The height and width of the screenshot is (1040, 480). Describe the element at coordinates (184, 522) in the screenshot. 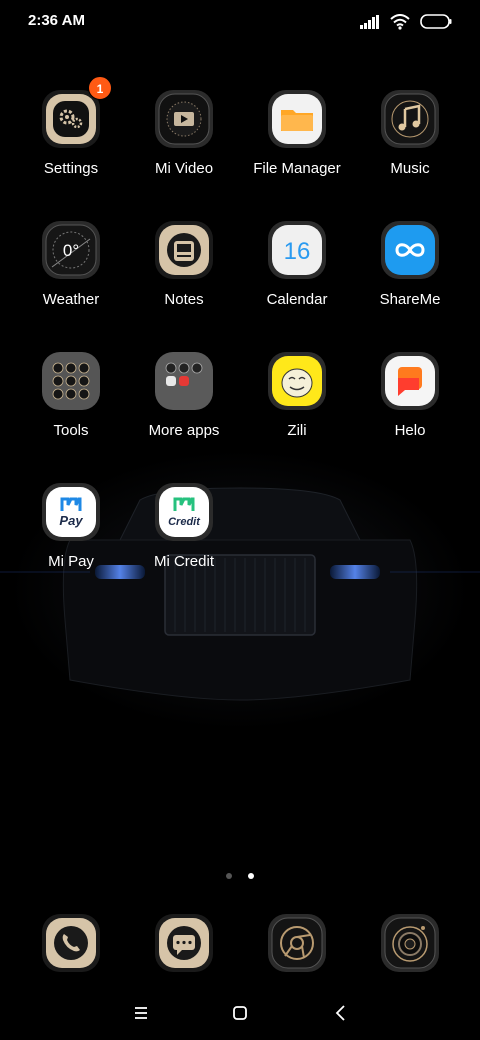

I see `mi-credit-text: Credit` at that location.